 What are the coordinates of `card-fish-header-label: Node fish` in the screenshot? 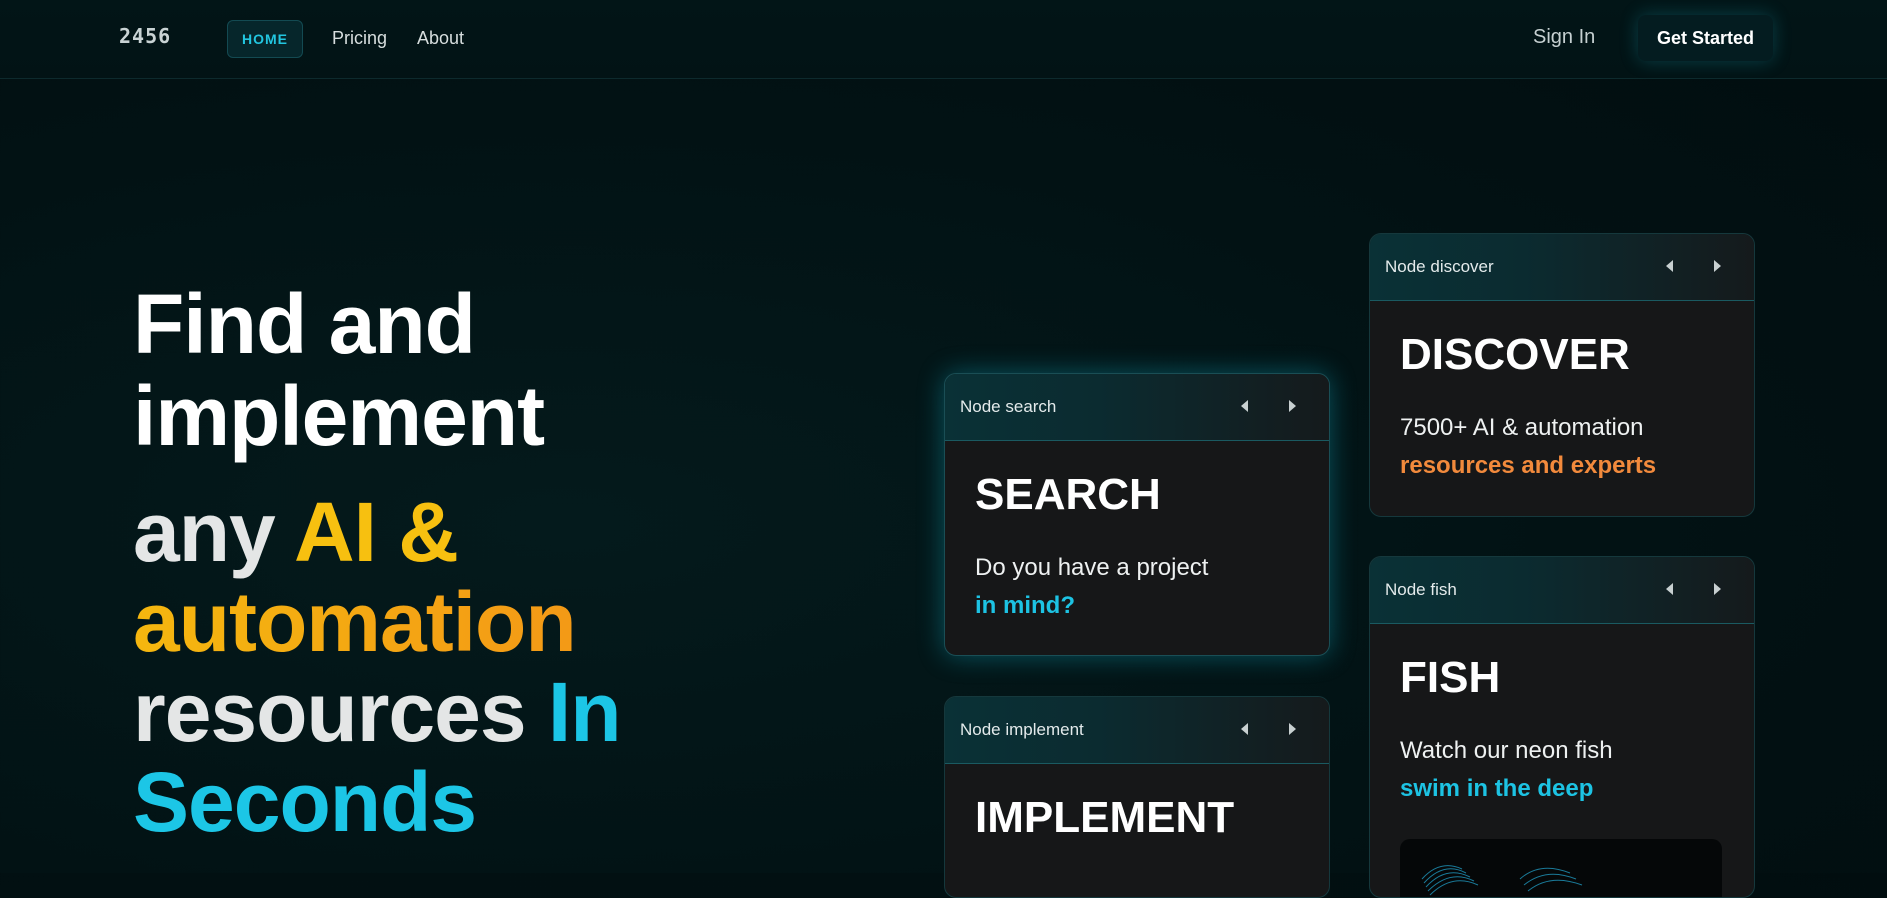 It's located at (1421, 589).